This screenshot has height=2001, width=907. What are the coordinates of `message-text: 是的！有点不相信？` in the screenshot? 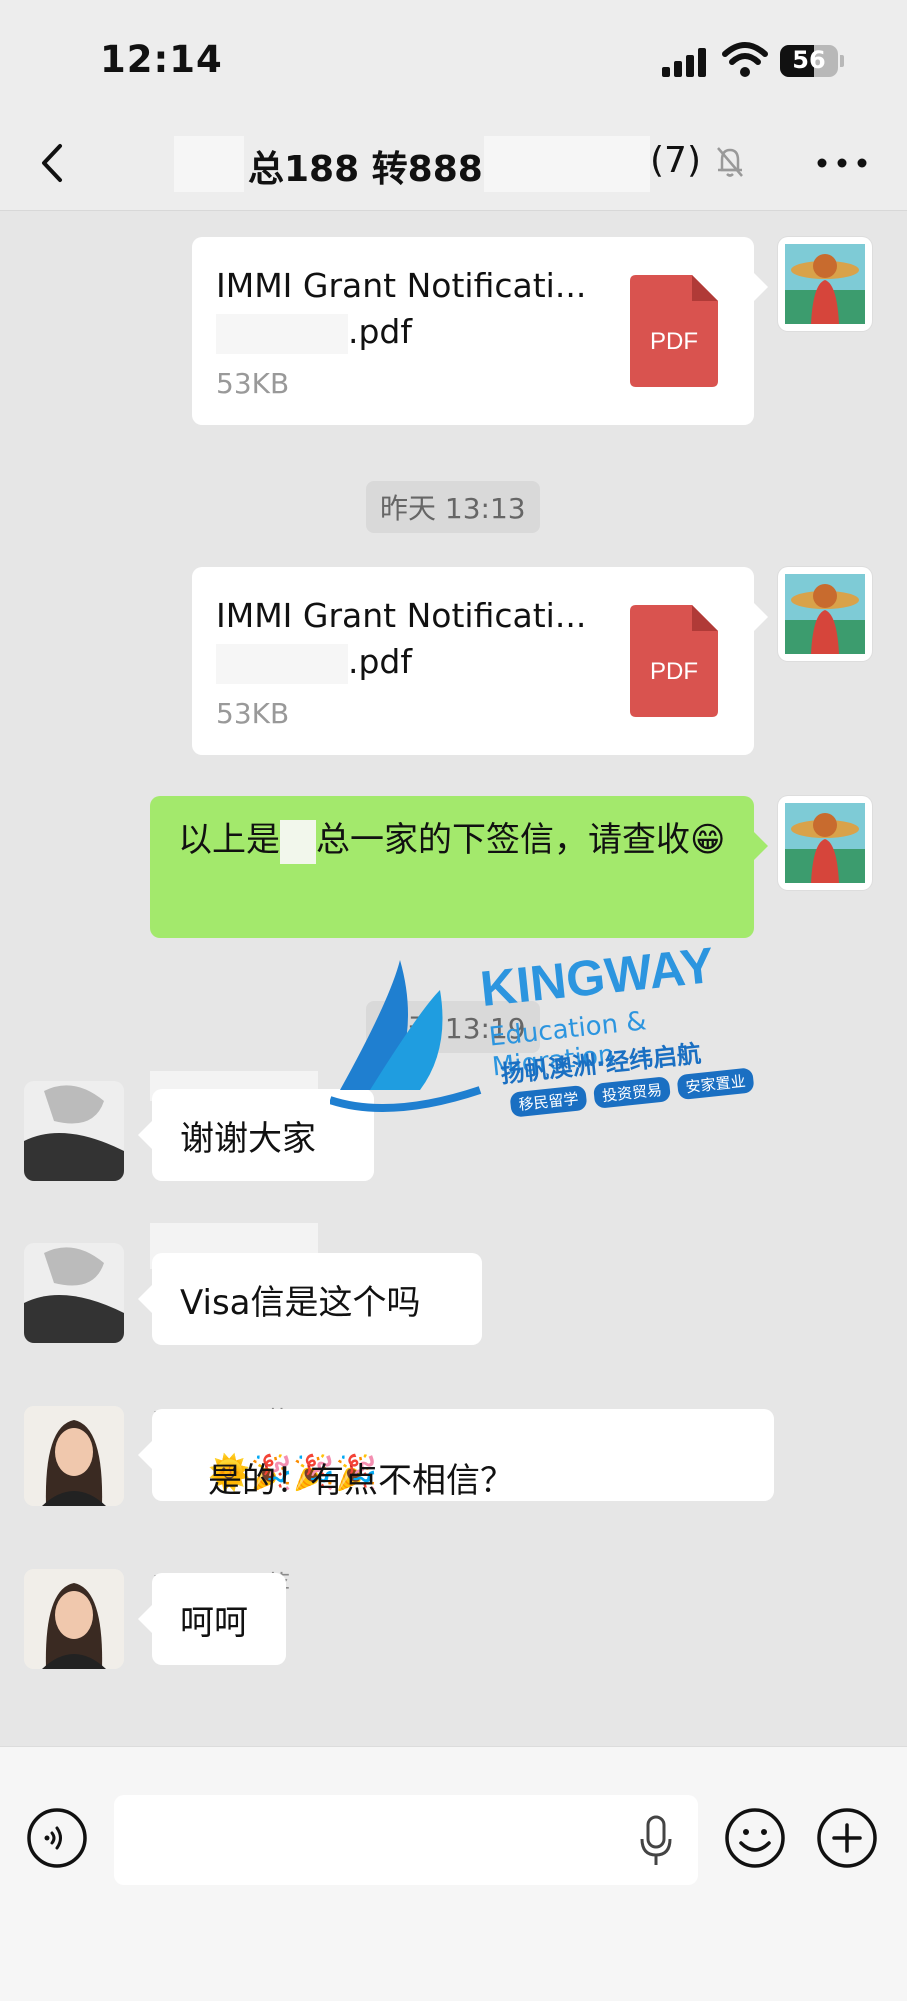 It's located at (361, 1481).